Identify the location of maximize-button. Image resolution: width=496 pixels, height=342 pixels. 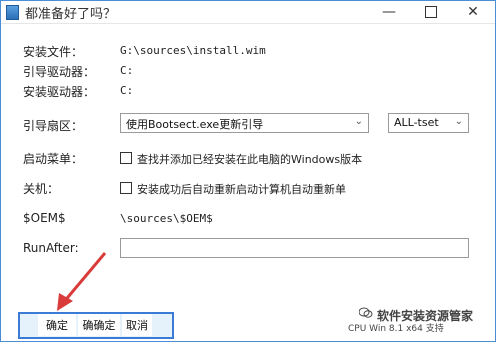
(431, 12).